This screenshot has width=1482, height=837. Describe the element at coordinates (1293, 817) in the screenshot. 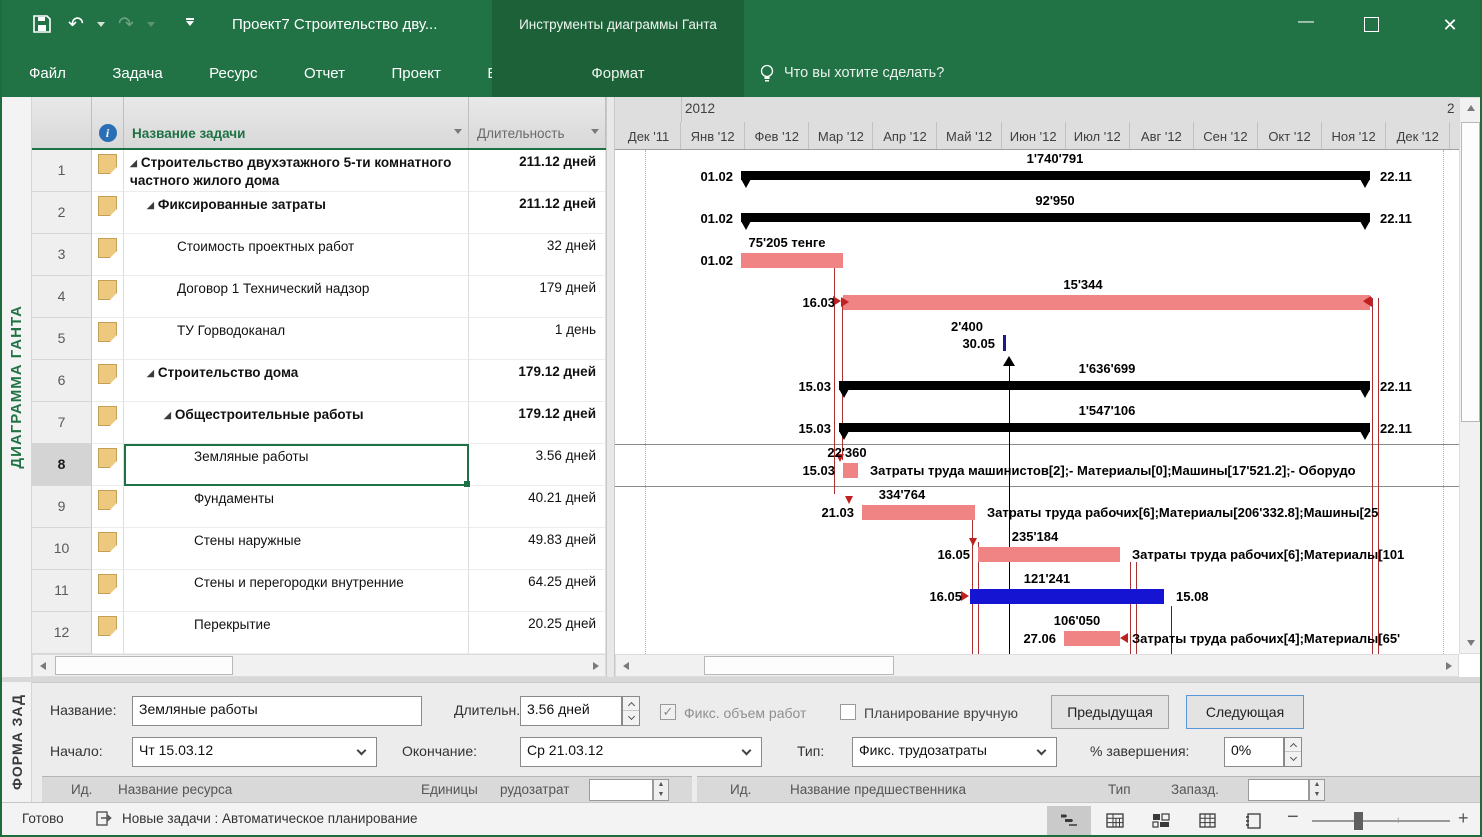

I see `zoom-out-button: −` at that location.